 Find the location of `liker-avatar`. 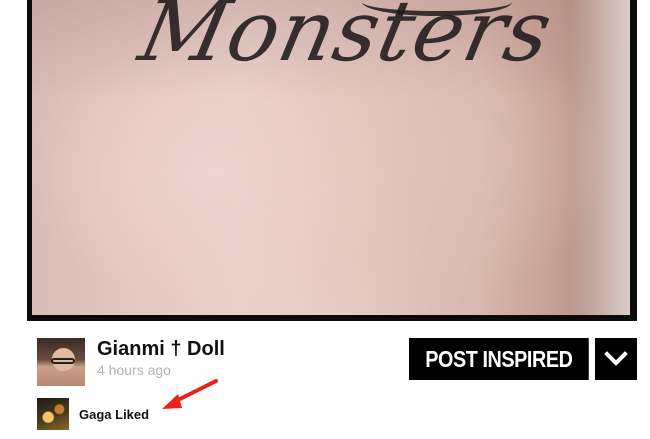

liker-avatar is located at coordinates (53, 414).